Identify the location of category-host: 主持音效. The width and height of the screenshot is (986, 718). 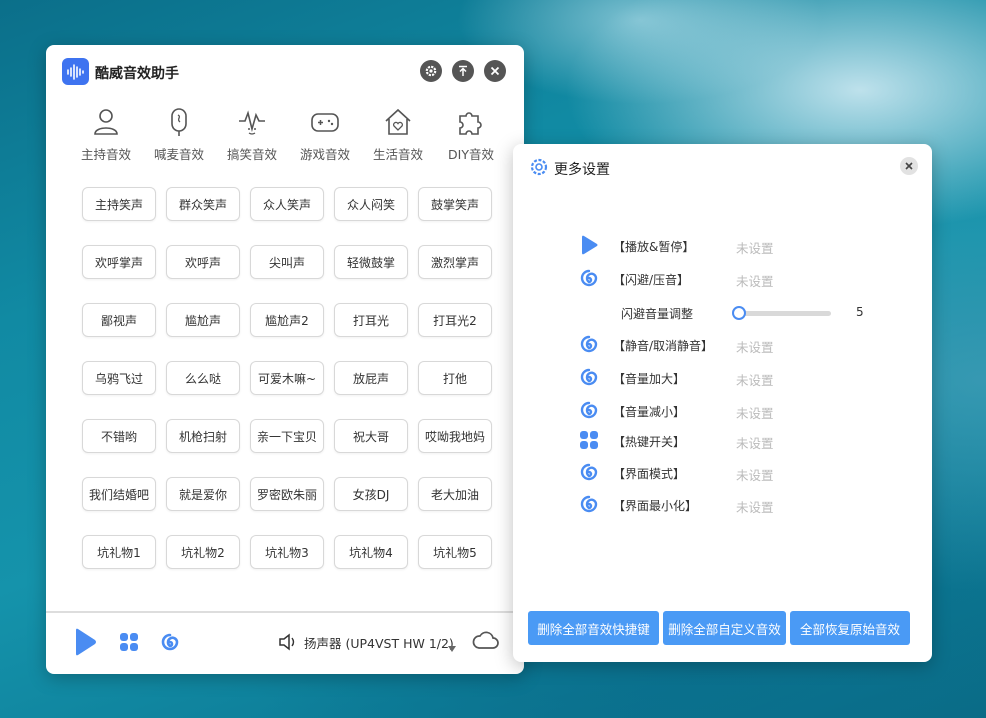
(106, 135).